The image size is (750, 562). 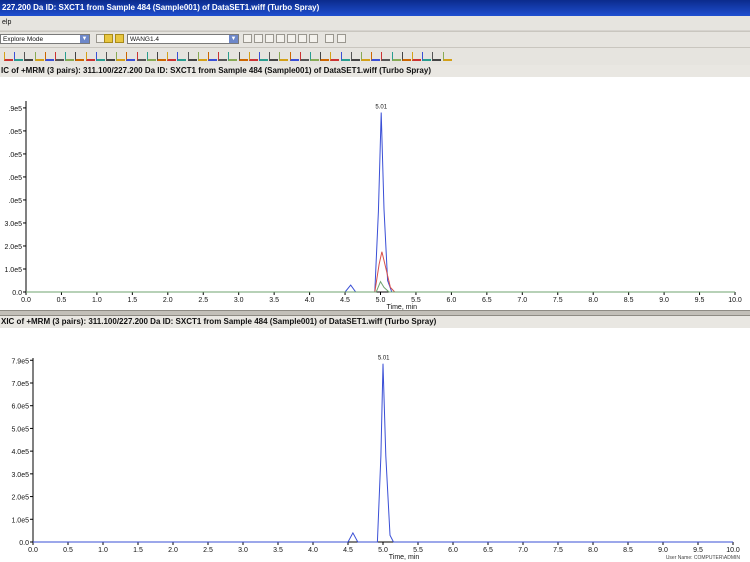 What do you see at coordinates (183, 39) in the screenshot?
I see `dataset-select: WANG1.4 ▼` at bounding box center [183, 39].